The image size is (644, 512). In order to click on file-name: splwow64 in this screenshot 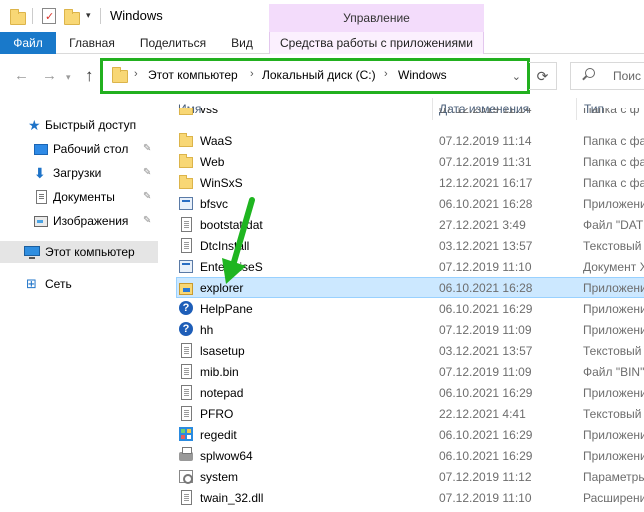, I will do `click(226, 456)`.